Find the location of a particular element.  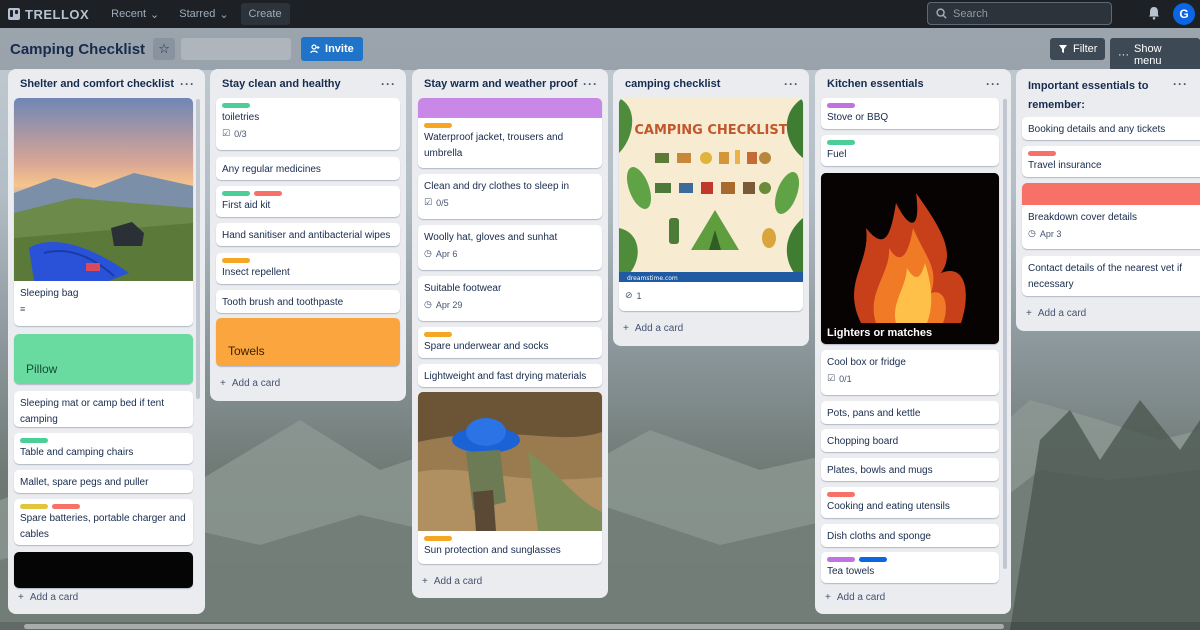

card-chairs: Table and camping chairs is located at coordinates (103, 448).